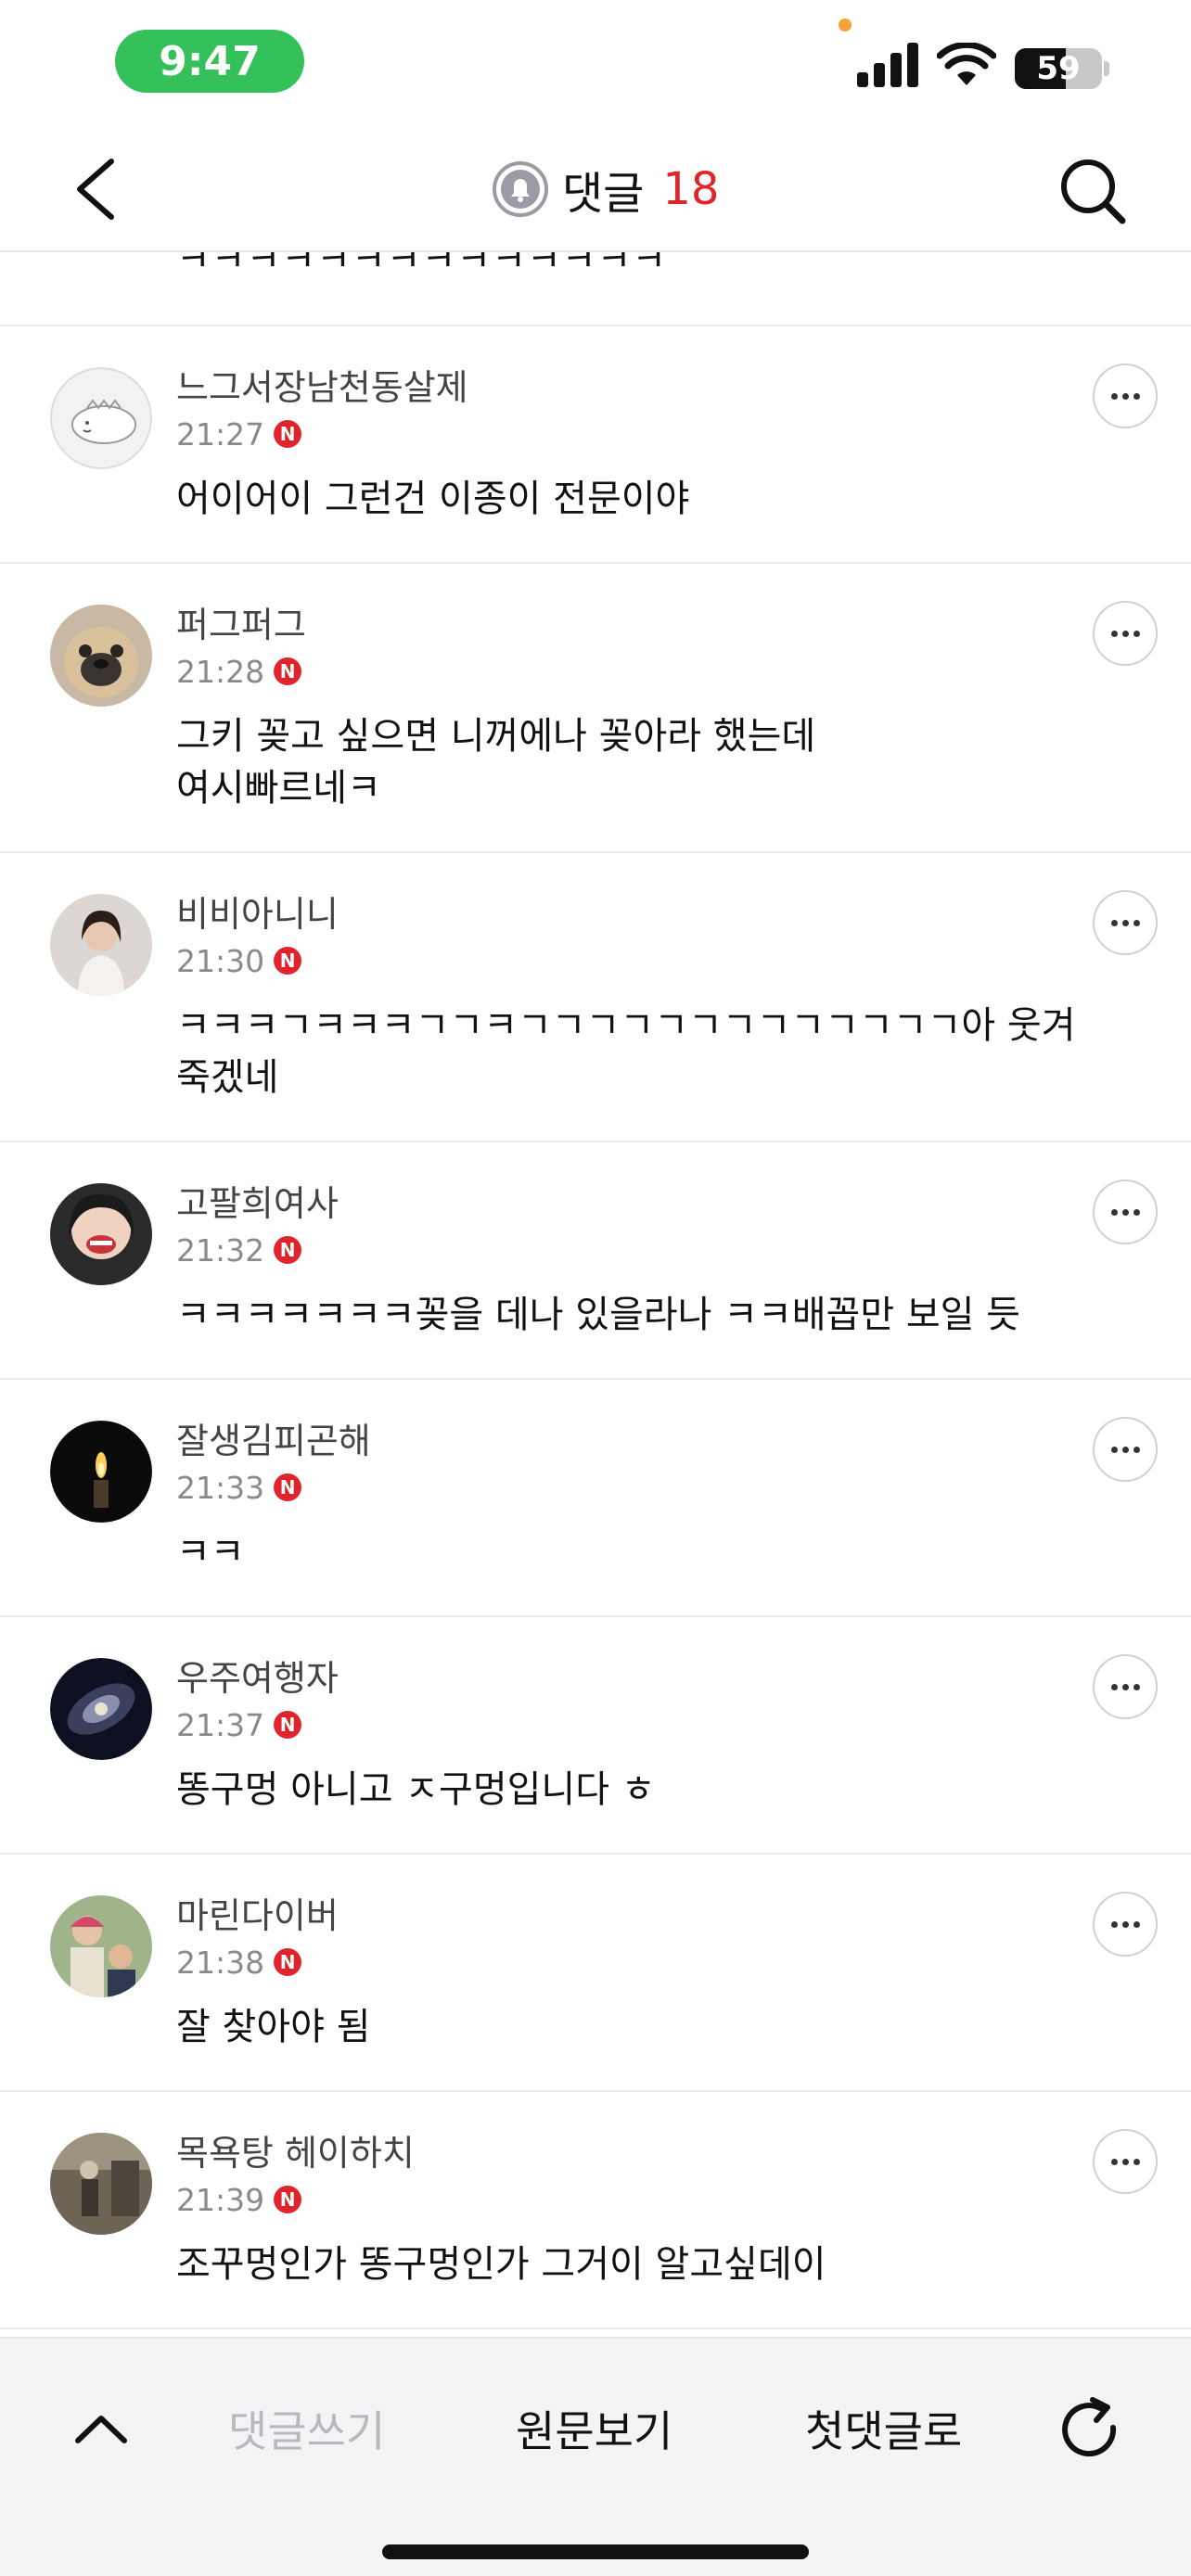 The width and height of the screenshot is (1191, 2576). I want to click on battery-icon: 59, so click(1058, 68).